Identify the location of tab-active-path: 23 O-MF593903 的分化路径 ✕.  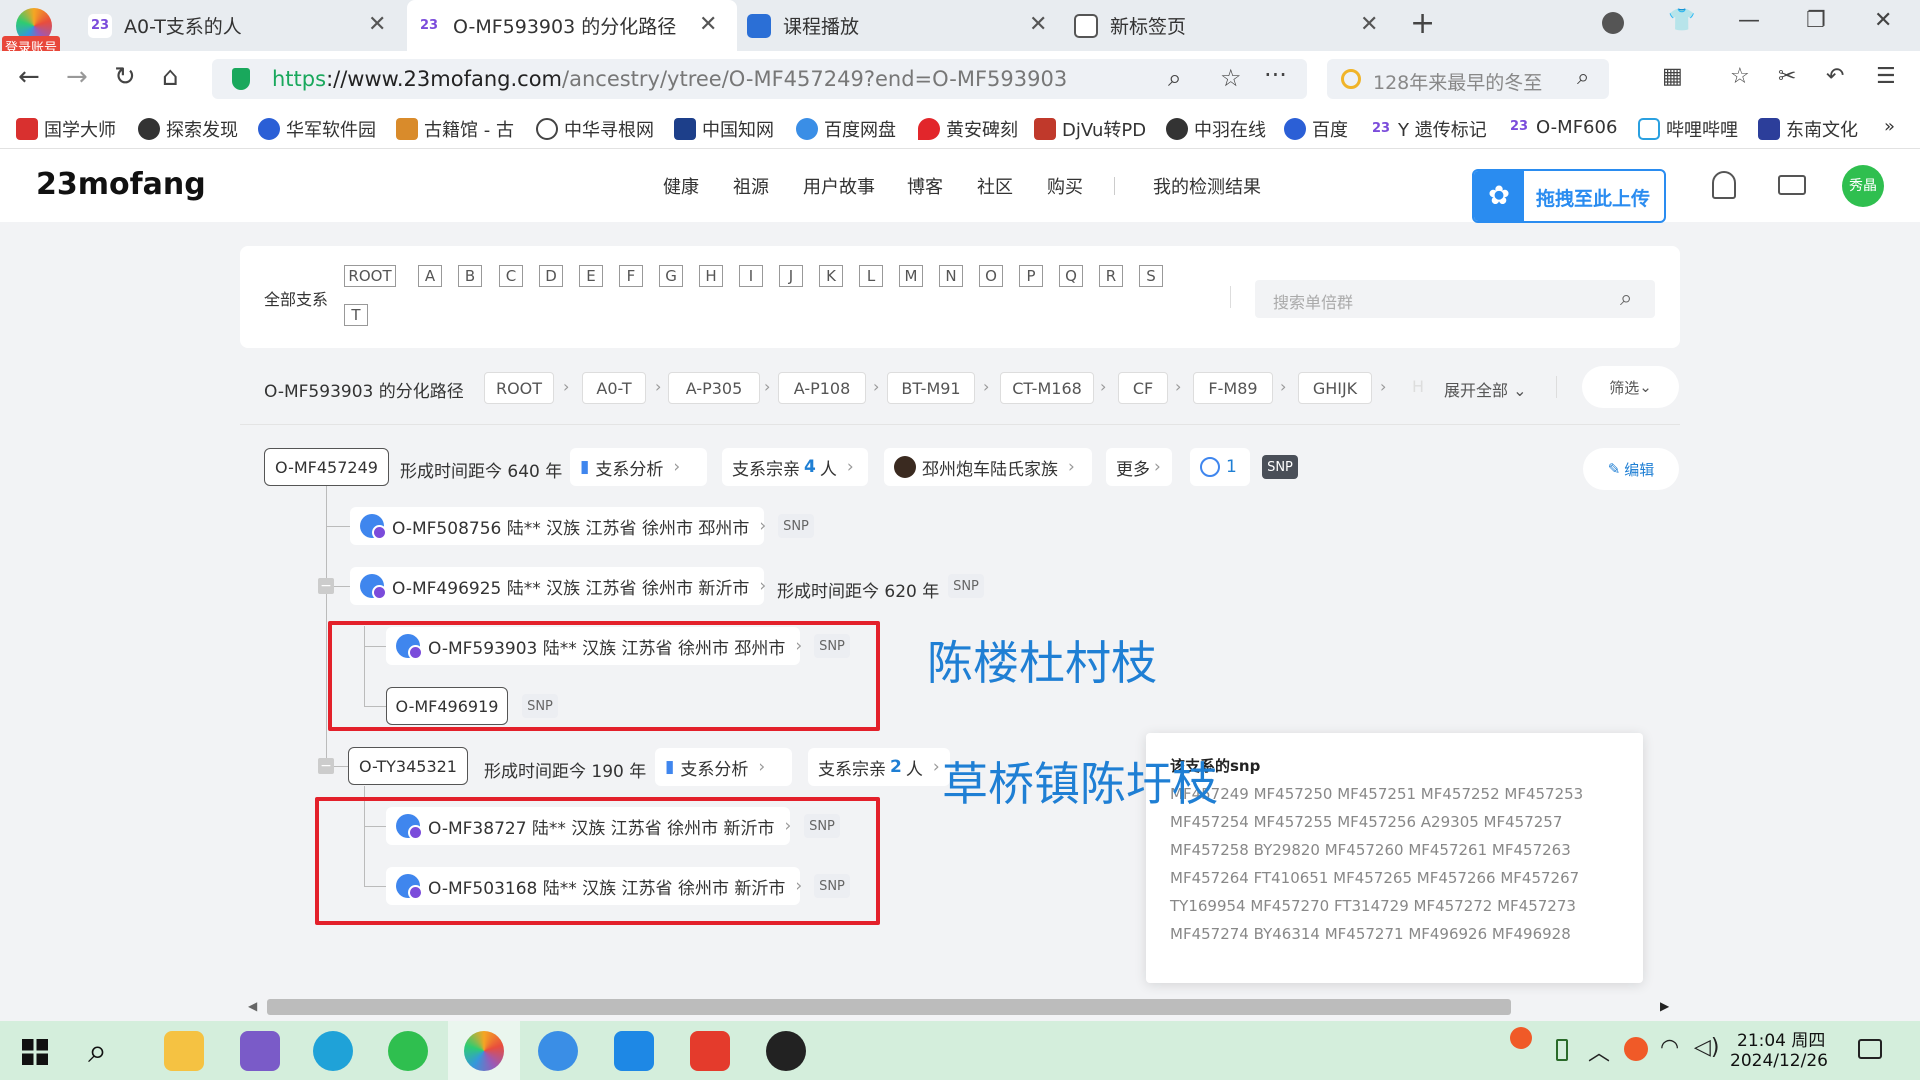
(572, 25).